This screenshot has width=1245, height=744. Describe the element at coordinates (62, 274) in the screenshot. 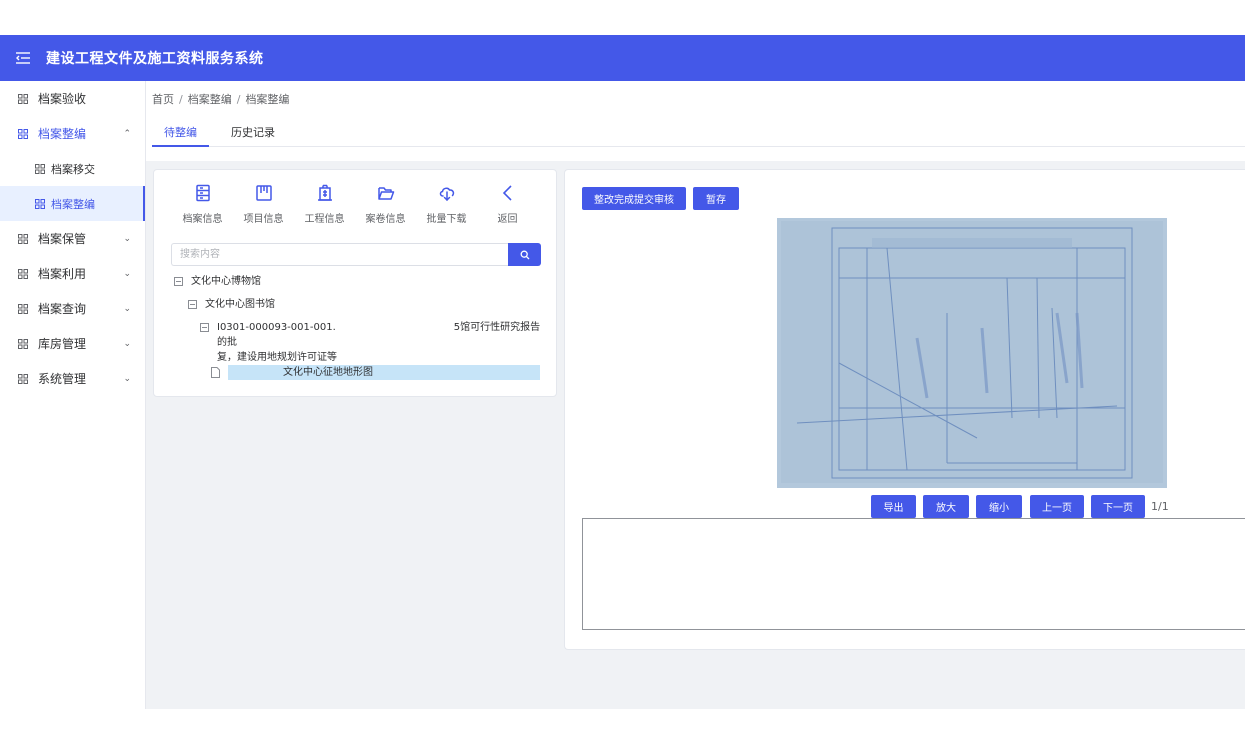

I see `sidebar-item-label: 档案利用` at that location.